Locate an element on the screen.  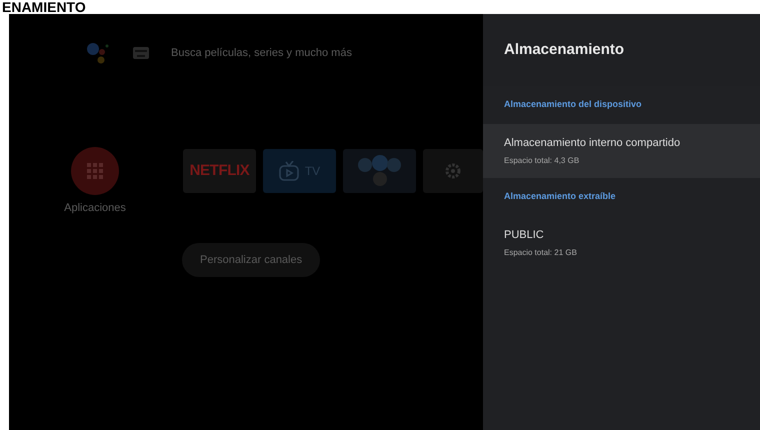
apps-label: Aplicaciones is located at coordinates (95, 208).